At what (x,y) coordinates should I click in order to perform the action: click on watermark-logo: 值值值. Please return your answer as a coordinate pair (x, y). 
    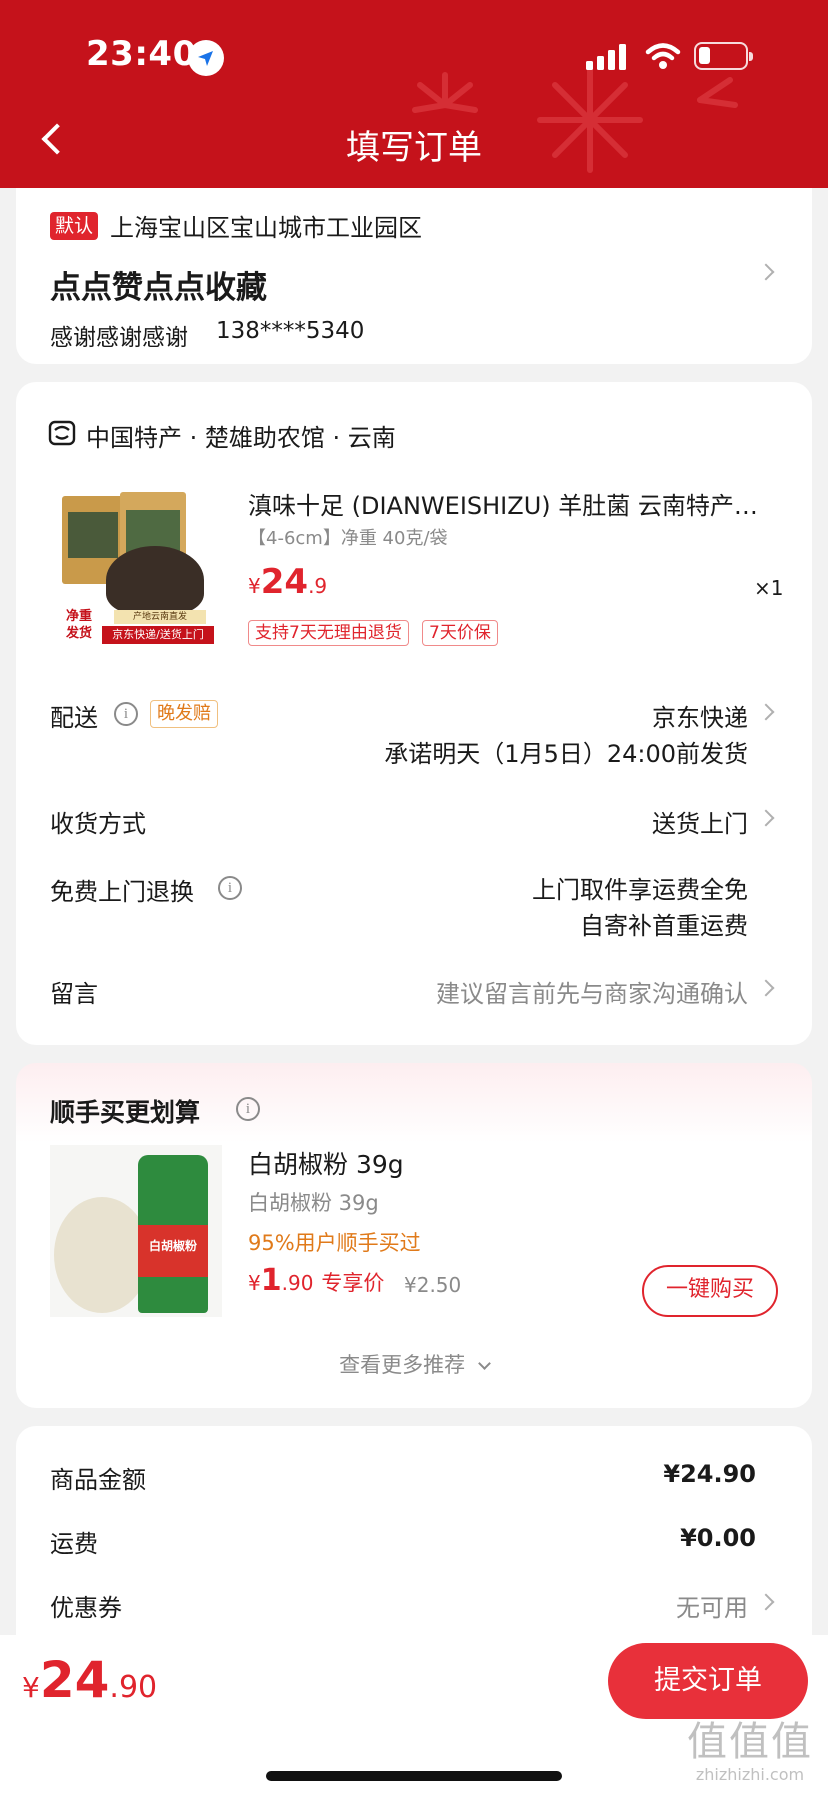
    Looking at the image, I should click on (750, 1742).